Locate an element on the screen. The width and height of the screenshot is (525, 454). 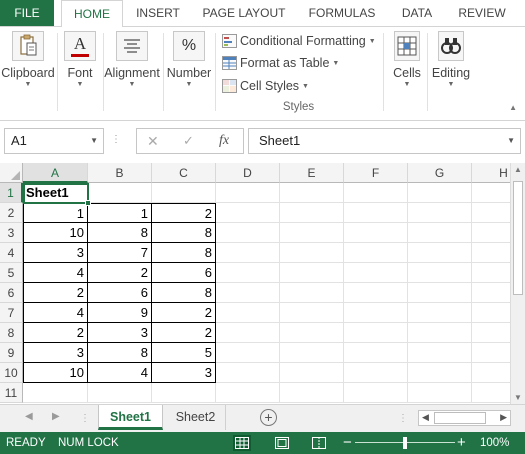
more-sheets-icon: ⋮ is located at coordinates (85, 418).